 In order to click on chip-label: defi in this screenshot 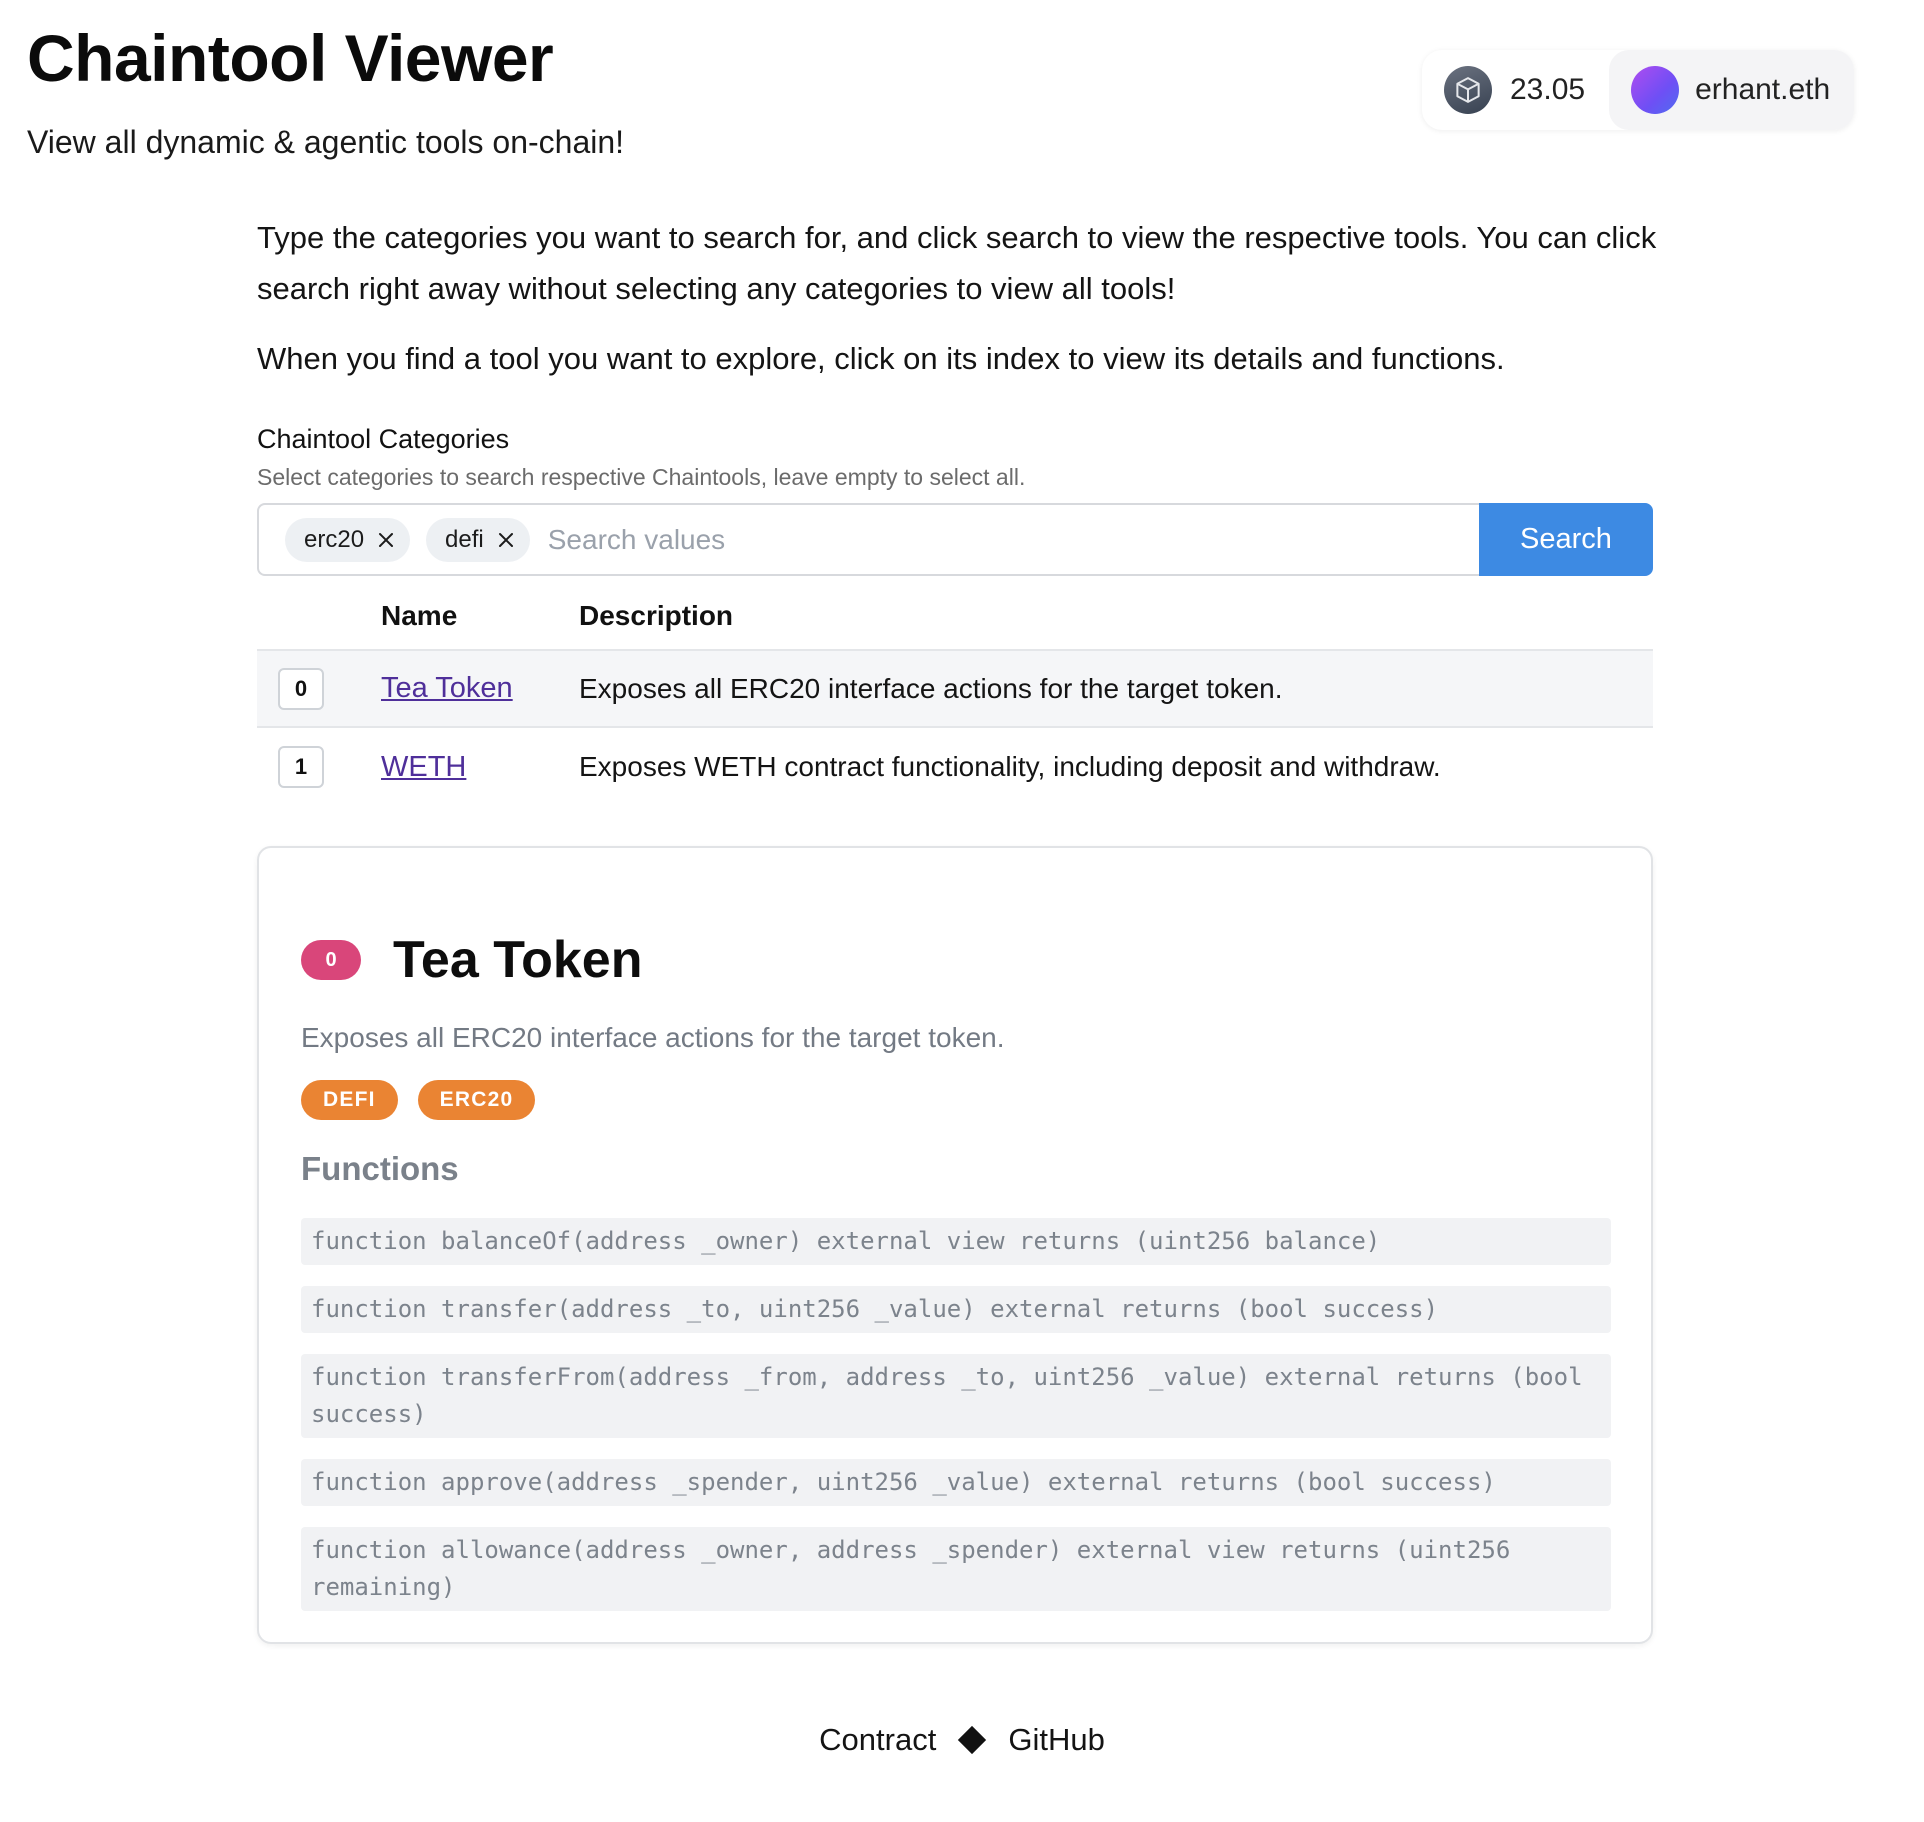, I will do `click(464, 539)`.